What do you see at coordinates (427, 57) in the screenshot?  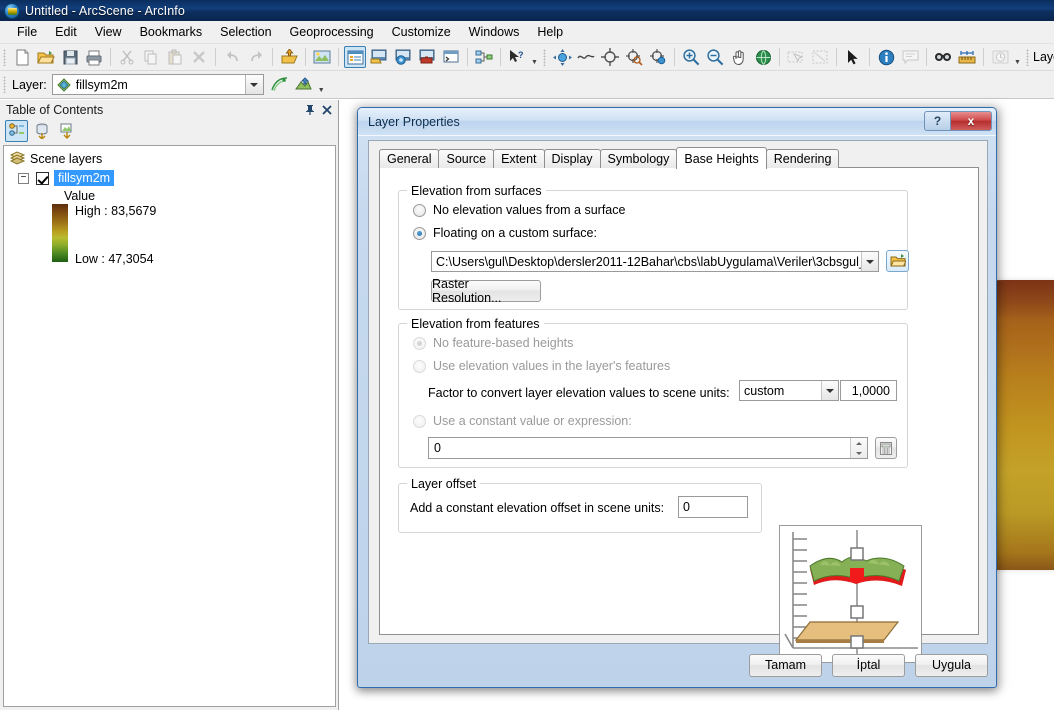 I see `arctoolbox-icon` at bounding box center [427, 57].